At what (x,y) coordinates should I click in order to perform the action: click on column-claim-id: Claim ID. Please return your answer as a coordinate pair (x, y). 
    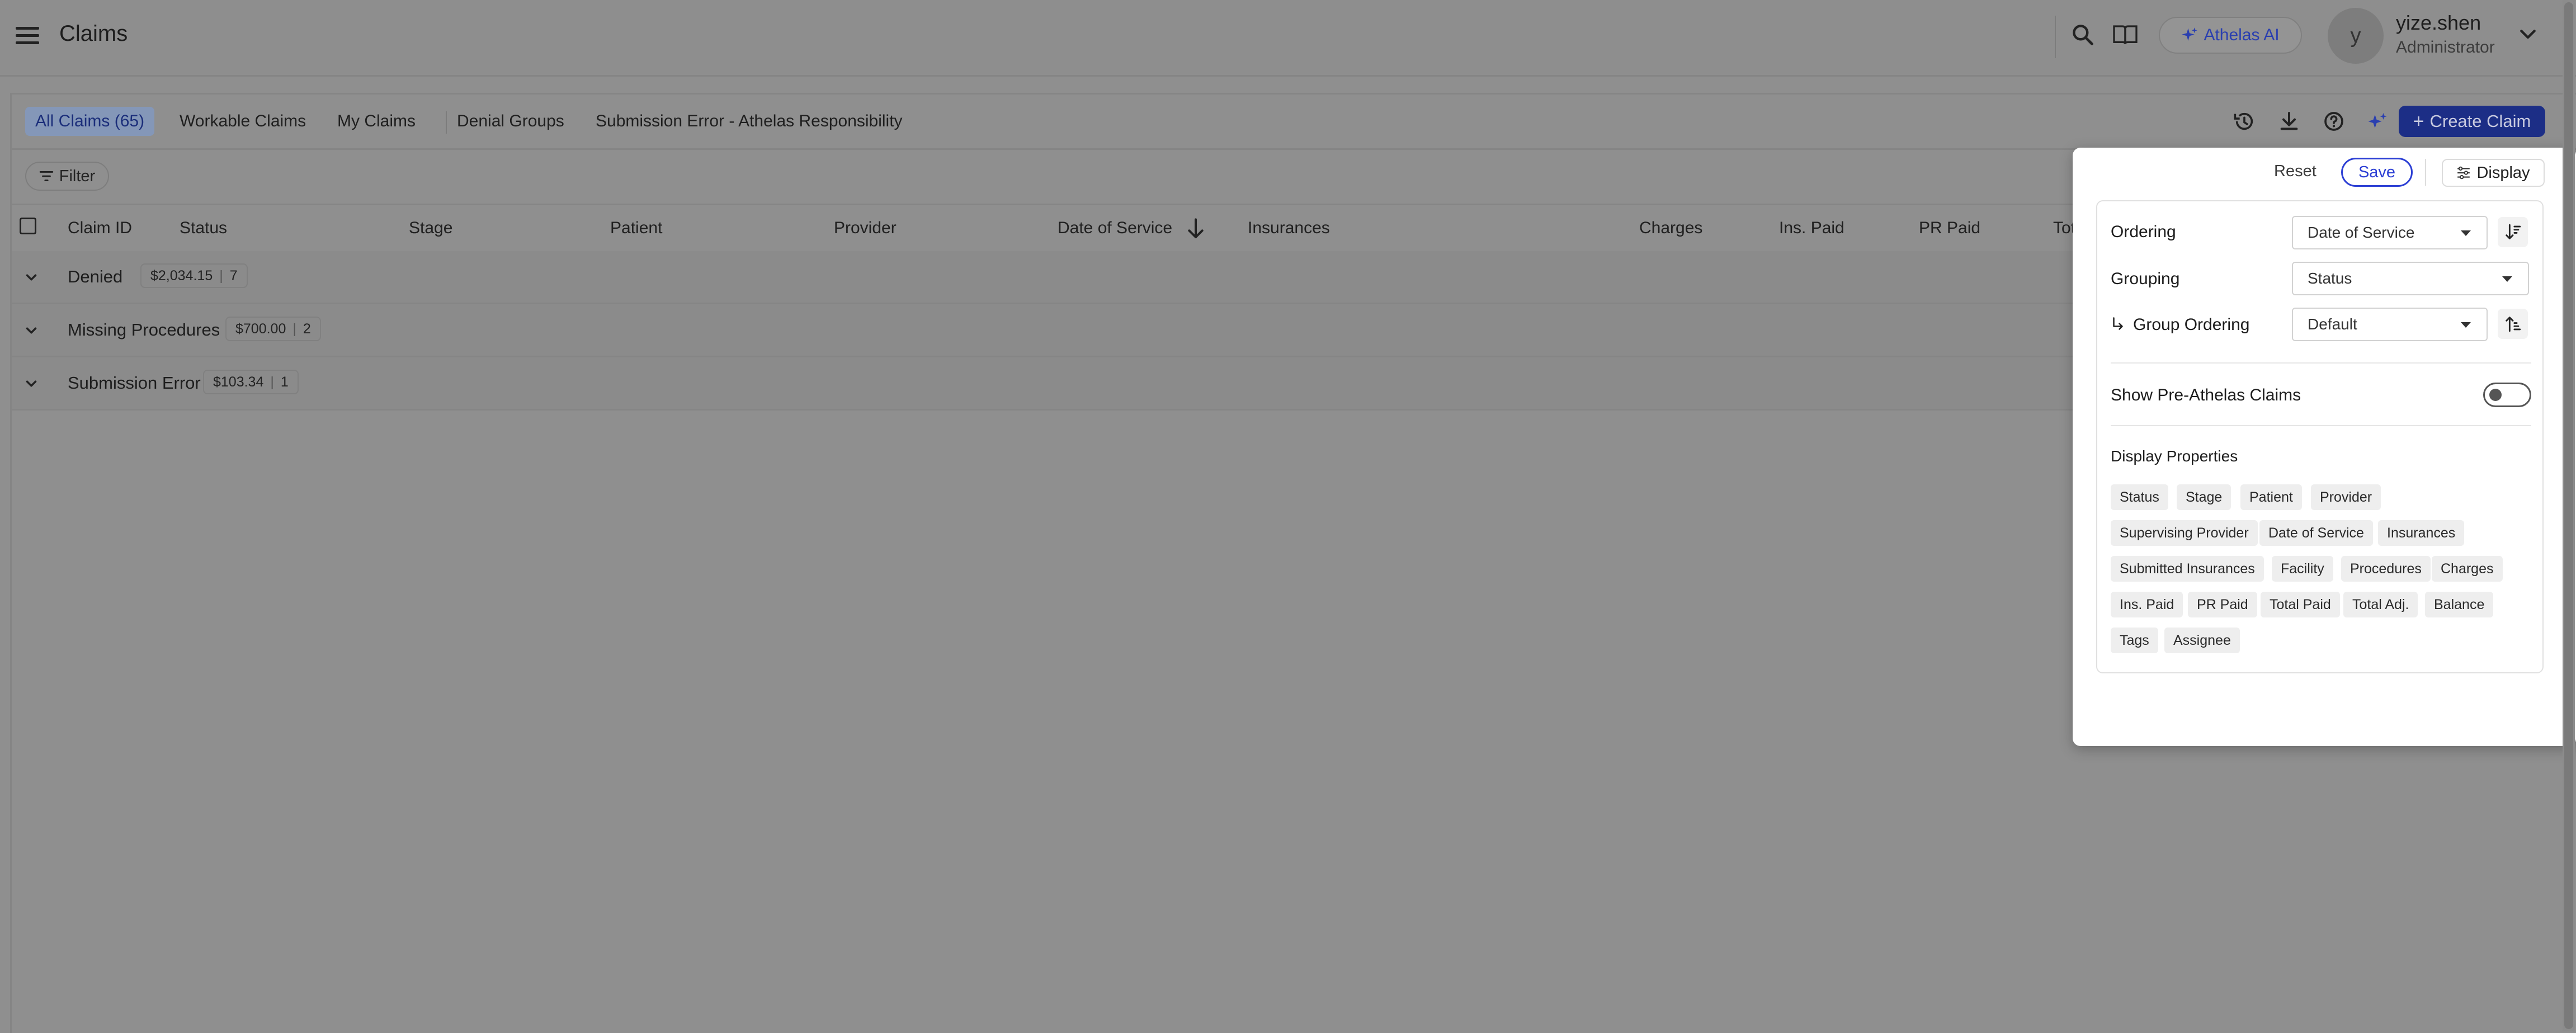
    Looking at the image, I should click on (100, 228).